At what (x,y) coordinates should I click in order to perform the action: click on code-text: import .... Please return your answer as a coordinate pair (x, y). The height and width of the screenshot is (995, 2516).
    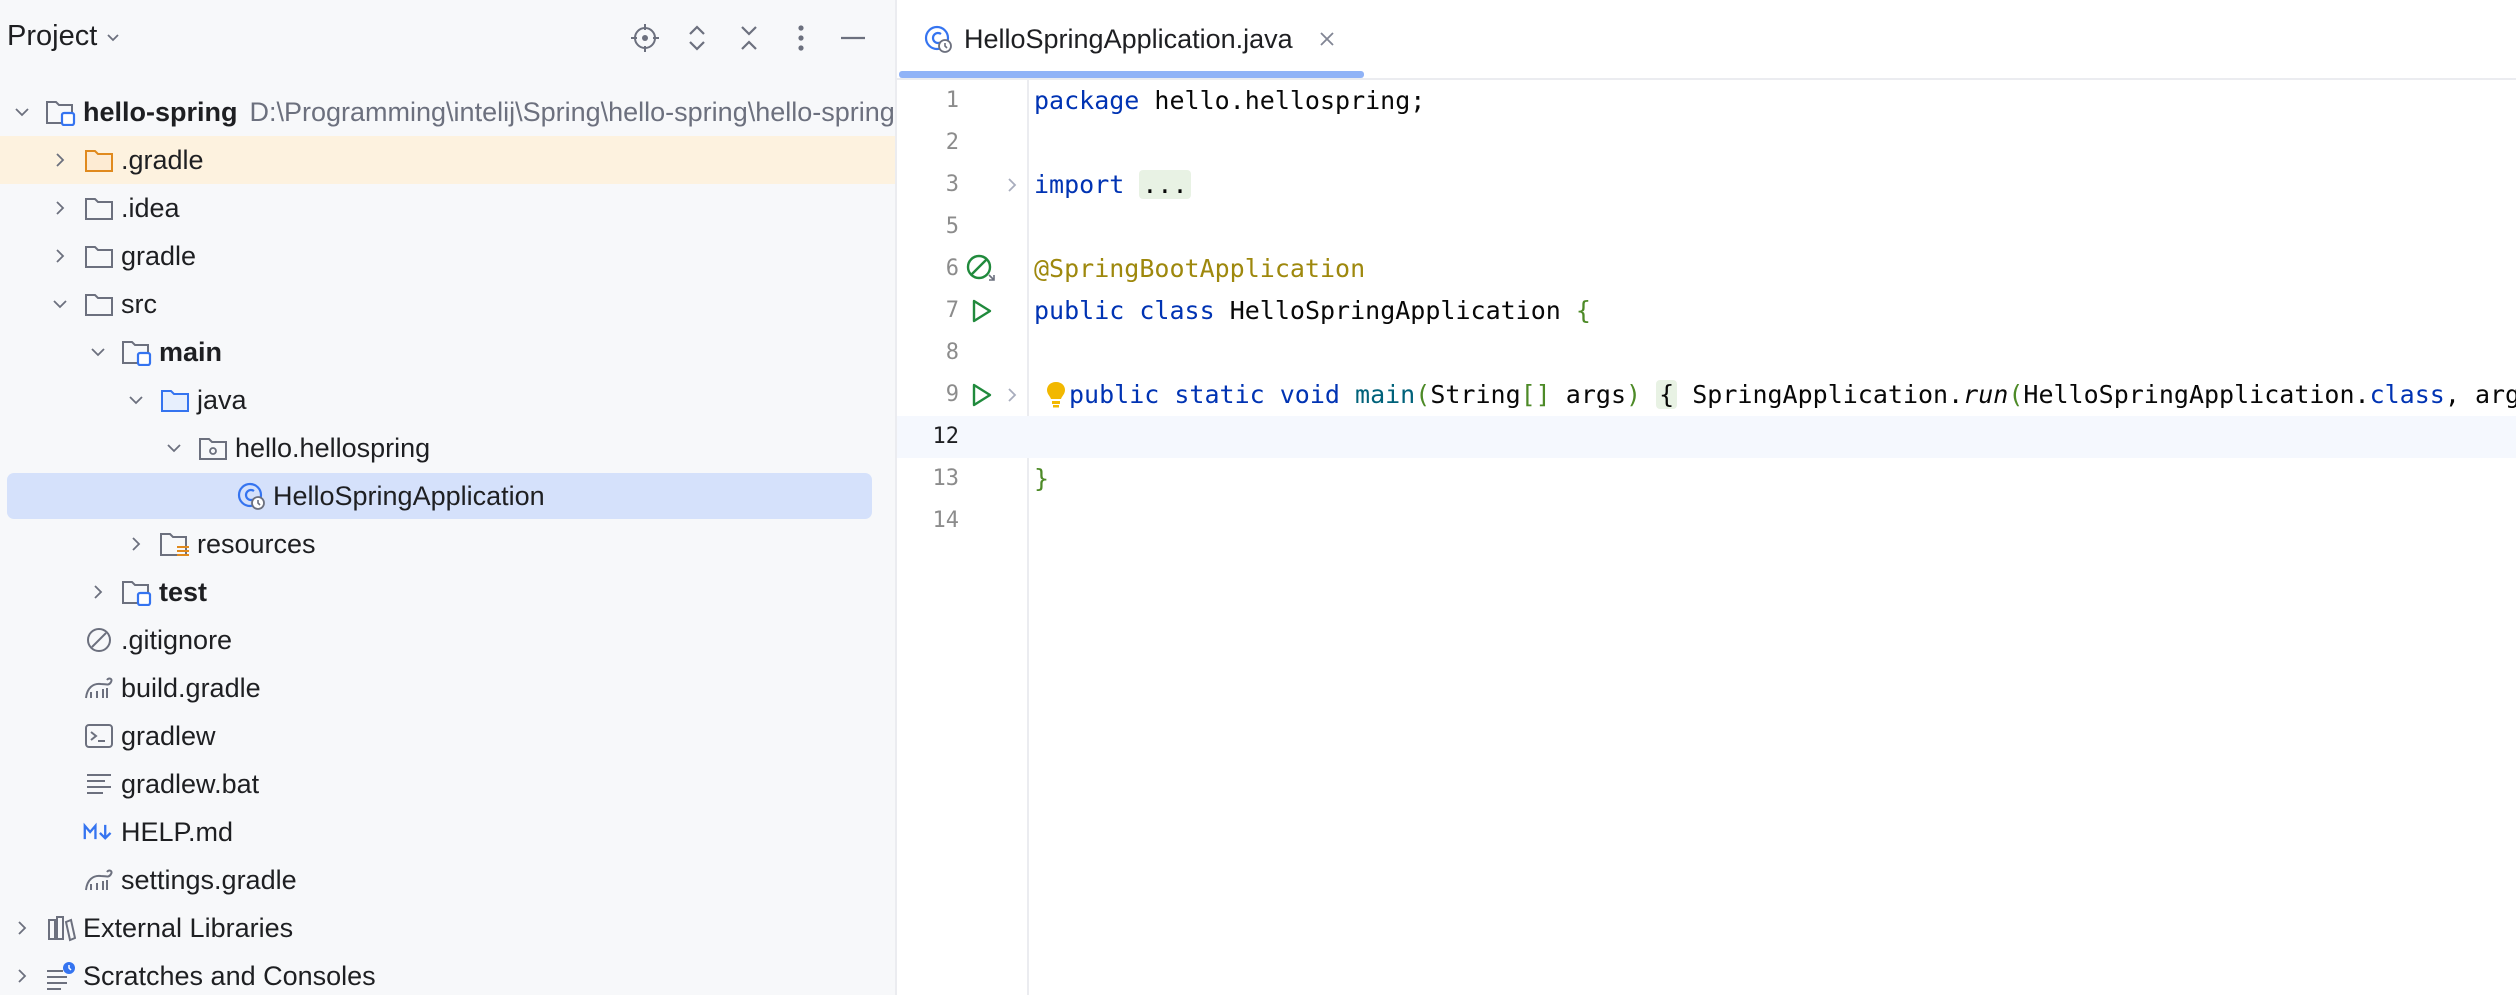
    Looking at the image, I should click on (1112, 185).